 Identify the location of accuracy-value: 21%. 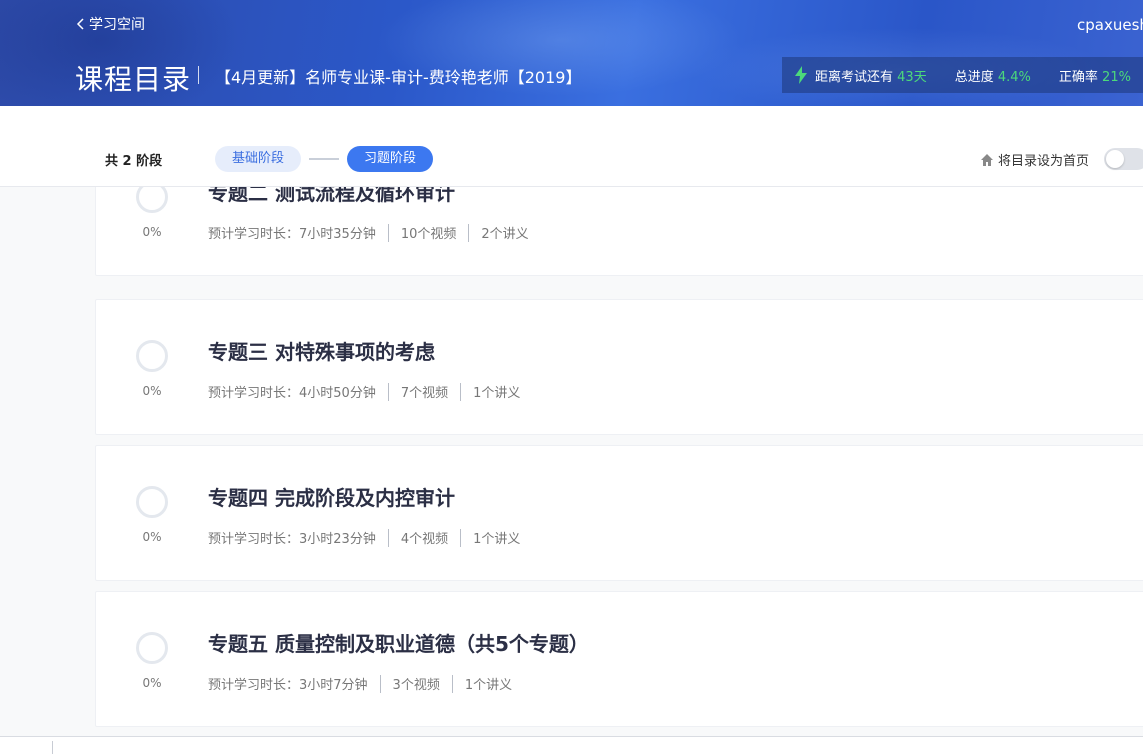
(1116, 77).